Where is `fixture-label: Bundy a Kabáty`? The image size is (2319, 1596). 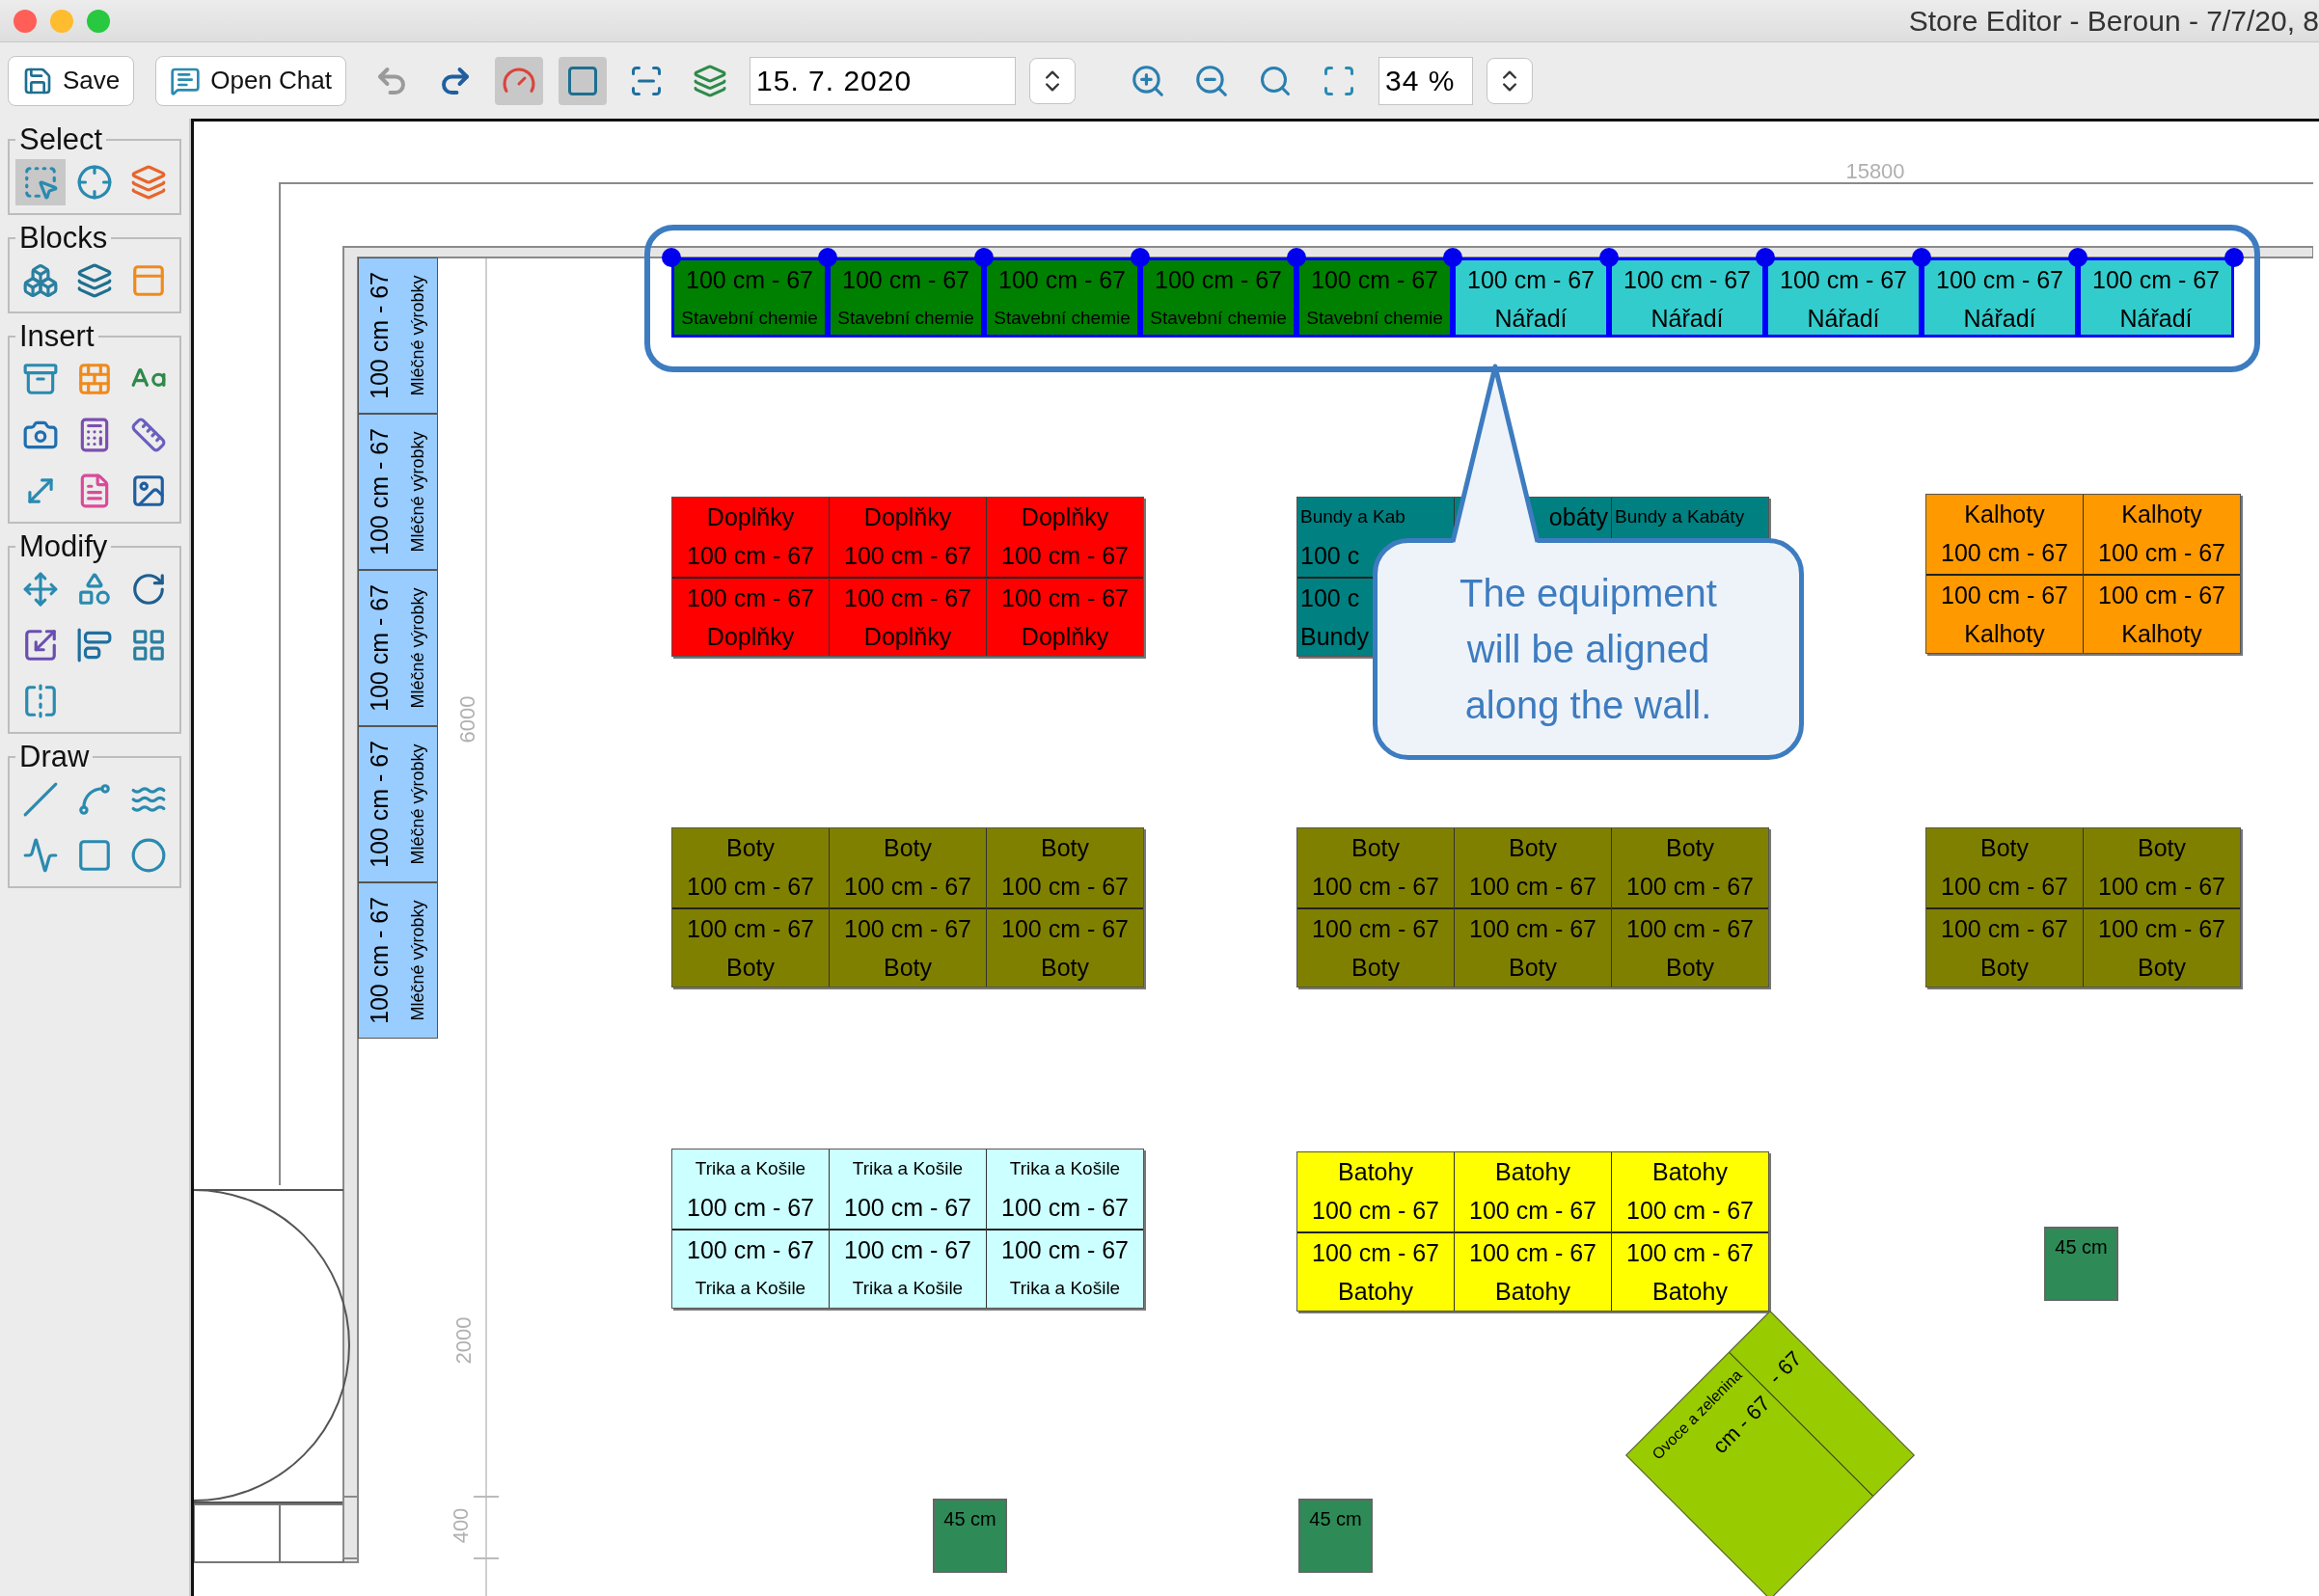 fixture-label: Bundy a Kabáty is located at coordinates (1680, 516).